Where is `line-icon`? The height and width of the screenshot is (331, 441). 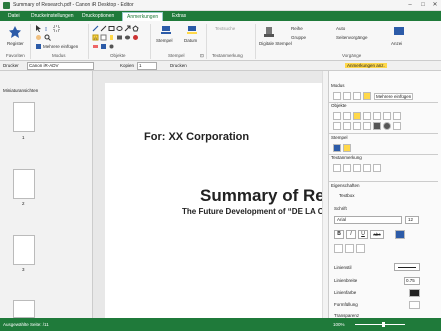 line-icon is located at coordinates (103, 28).